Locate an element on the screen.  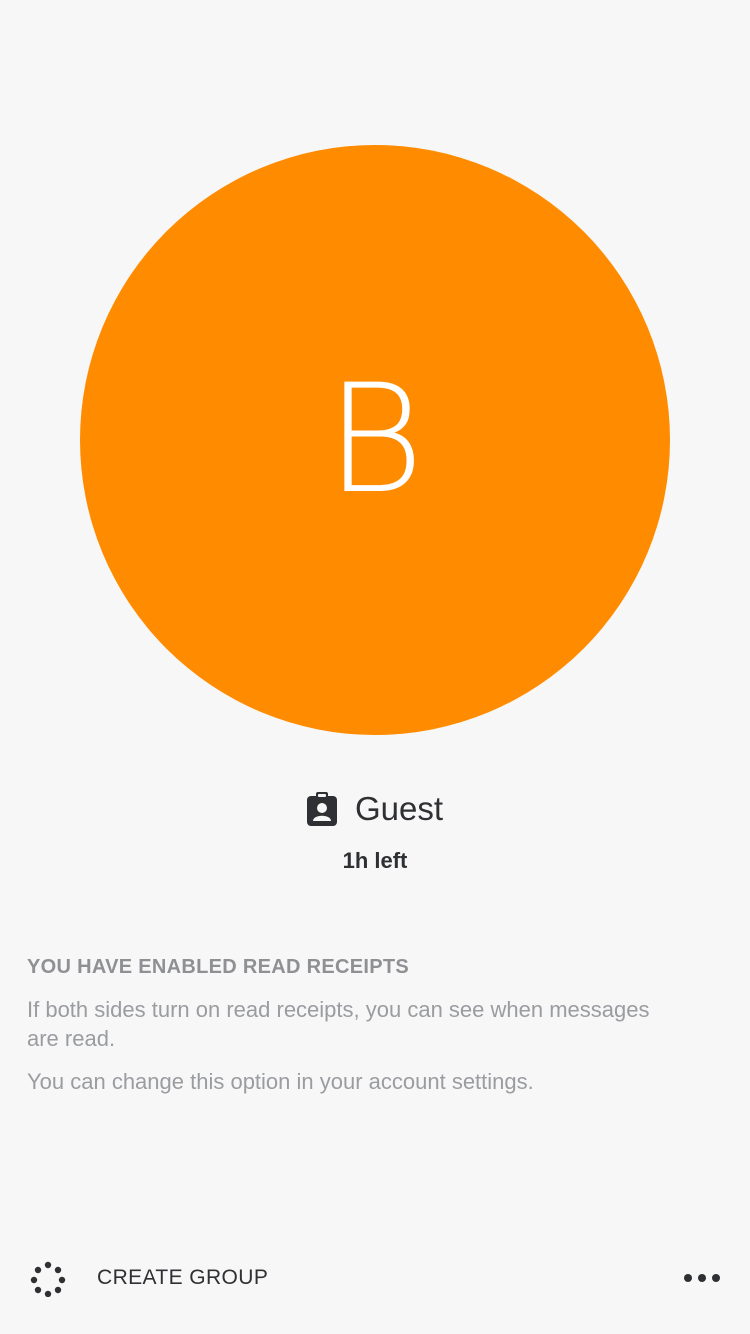
create-group-button: CREATE GROUP is located at coordinates (182, 1278).